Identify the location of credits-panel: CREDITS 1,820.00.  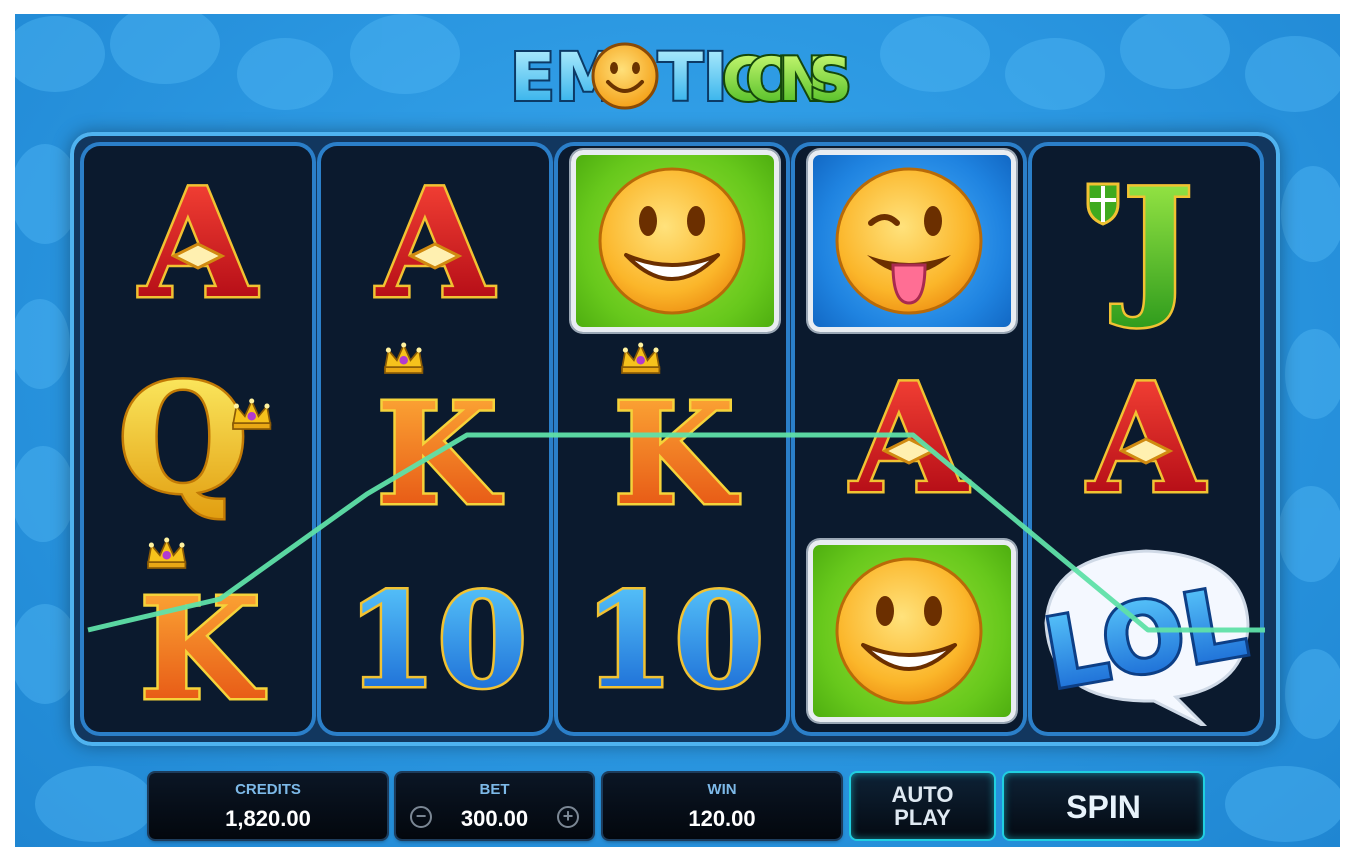
(268, 806).